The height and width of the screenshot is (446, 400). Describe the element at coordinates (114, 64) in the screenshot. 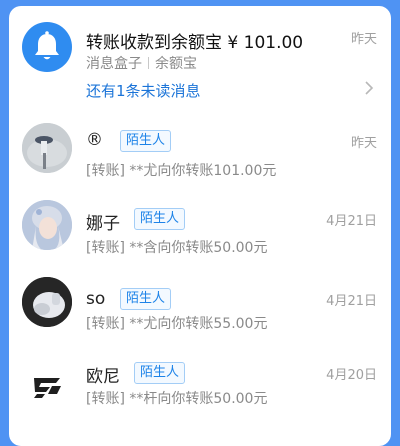

I see `notice-source: 消息盒子` at that location.